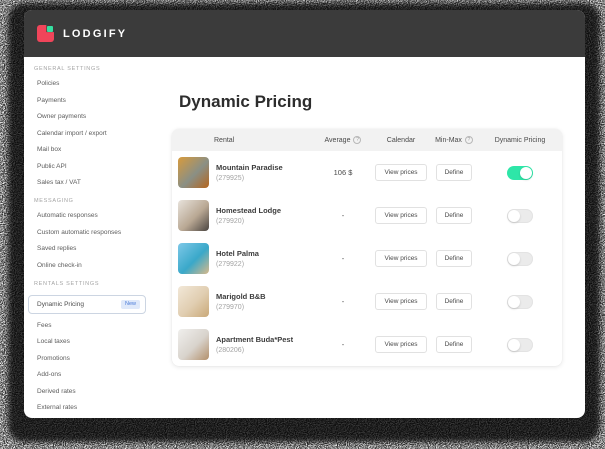  Describe the element at coordinates (92, 341) in the screenshot. I see `sidebar-item-local-taxes: Local taxes` at that location.